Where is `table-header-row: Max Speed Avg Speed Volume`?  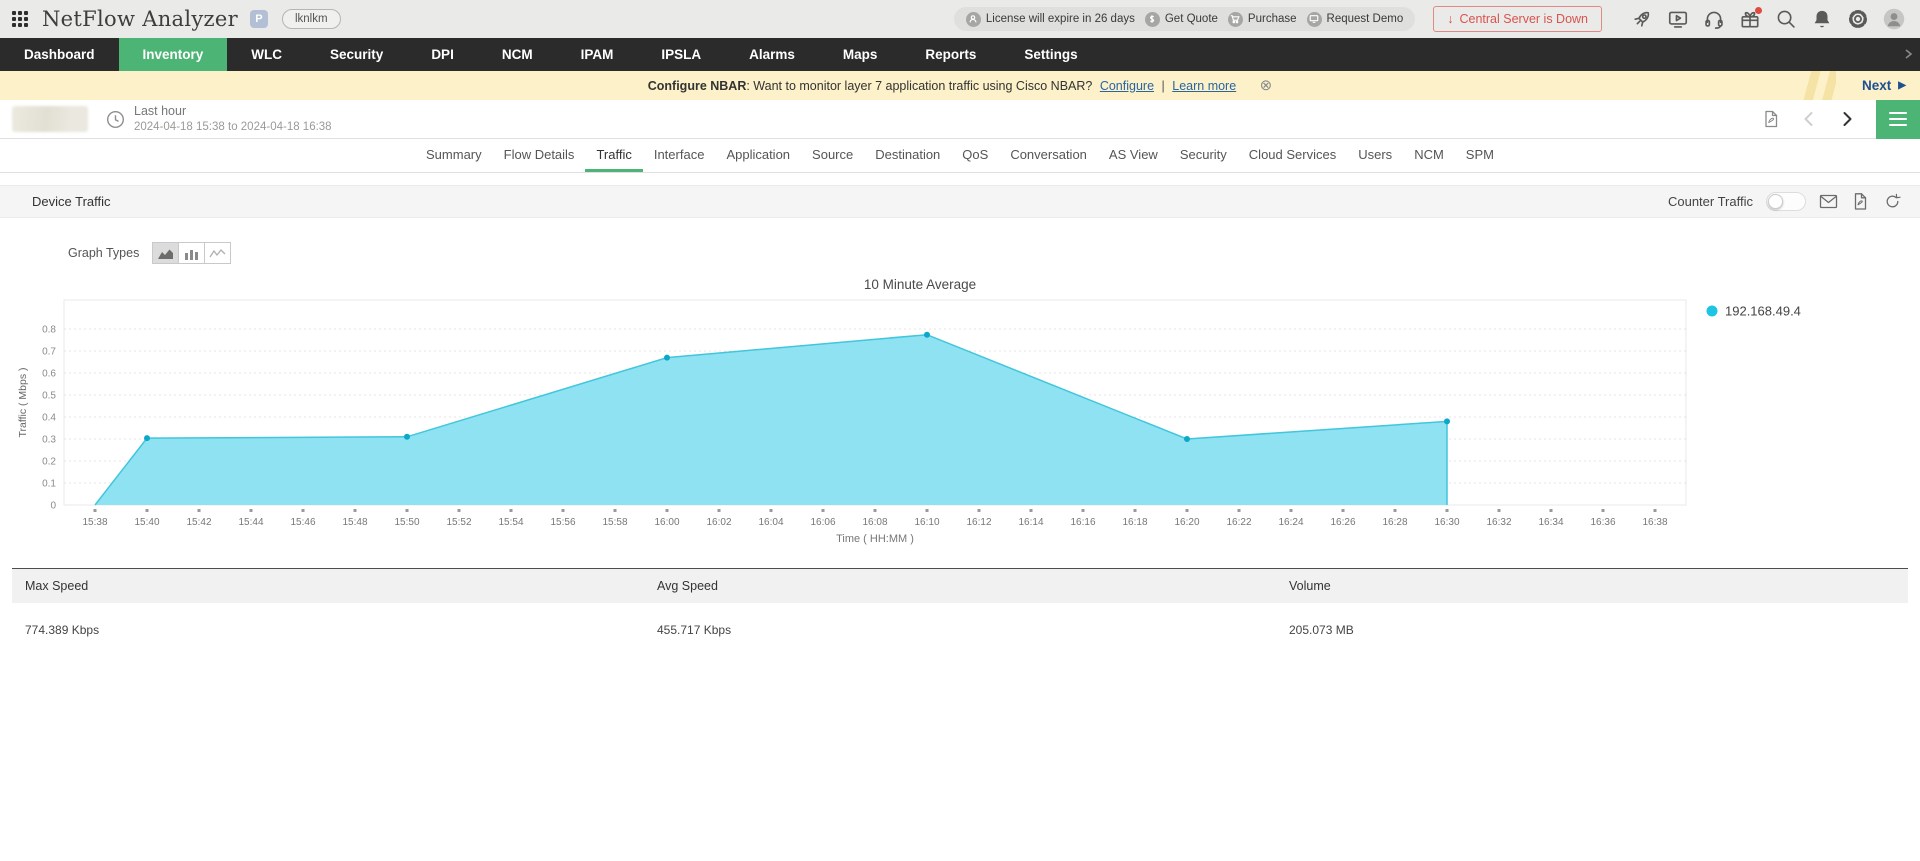 table-header-row: Max Speed Avg Speed Volume is located at coordinates (960, 585).